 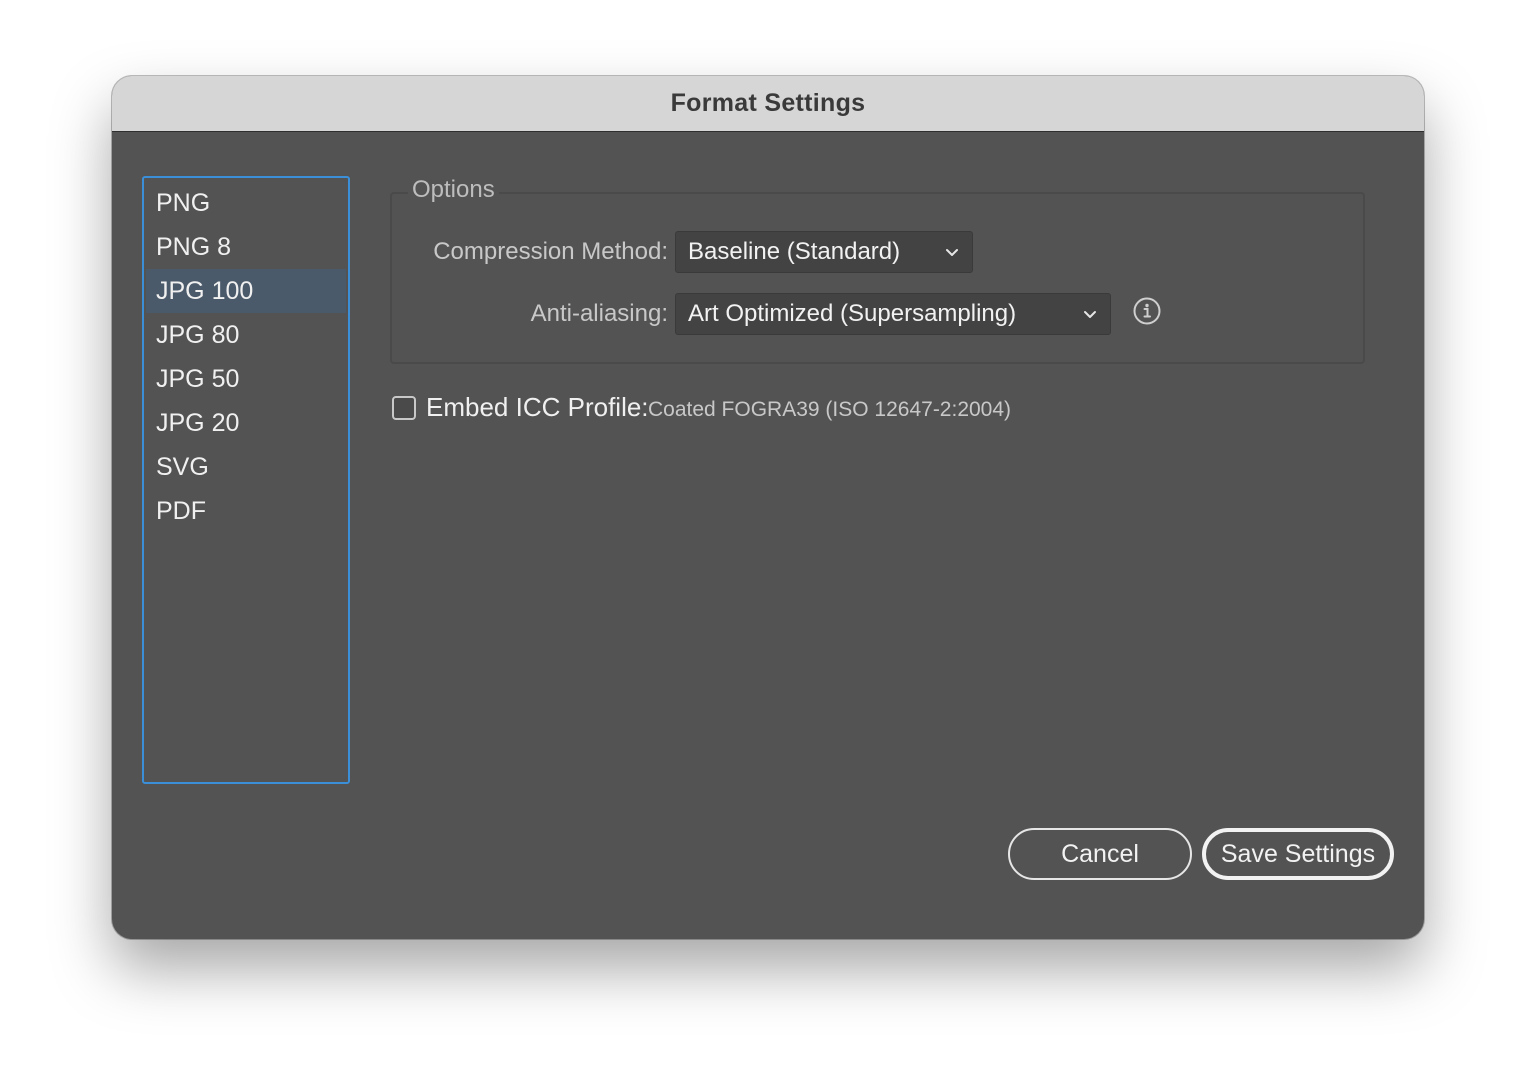 I want to click on format-item-svg: SVG, so click(x=246, y=467).